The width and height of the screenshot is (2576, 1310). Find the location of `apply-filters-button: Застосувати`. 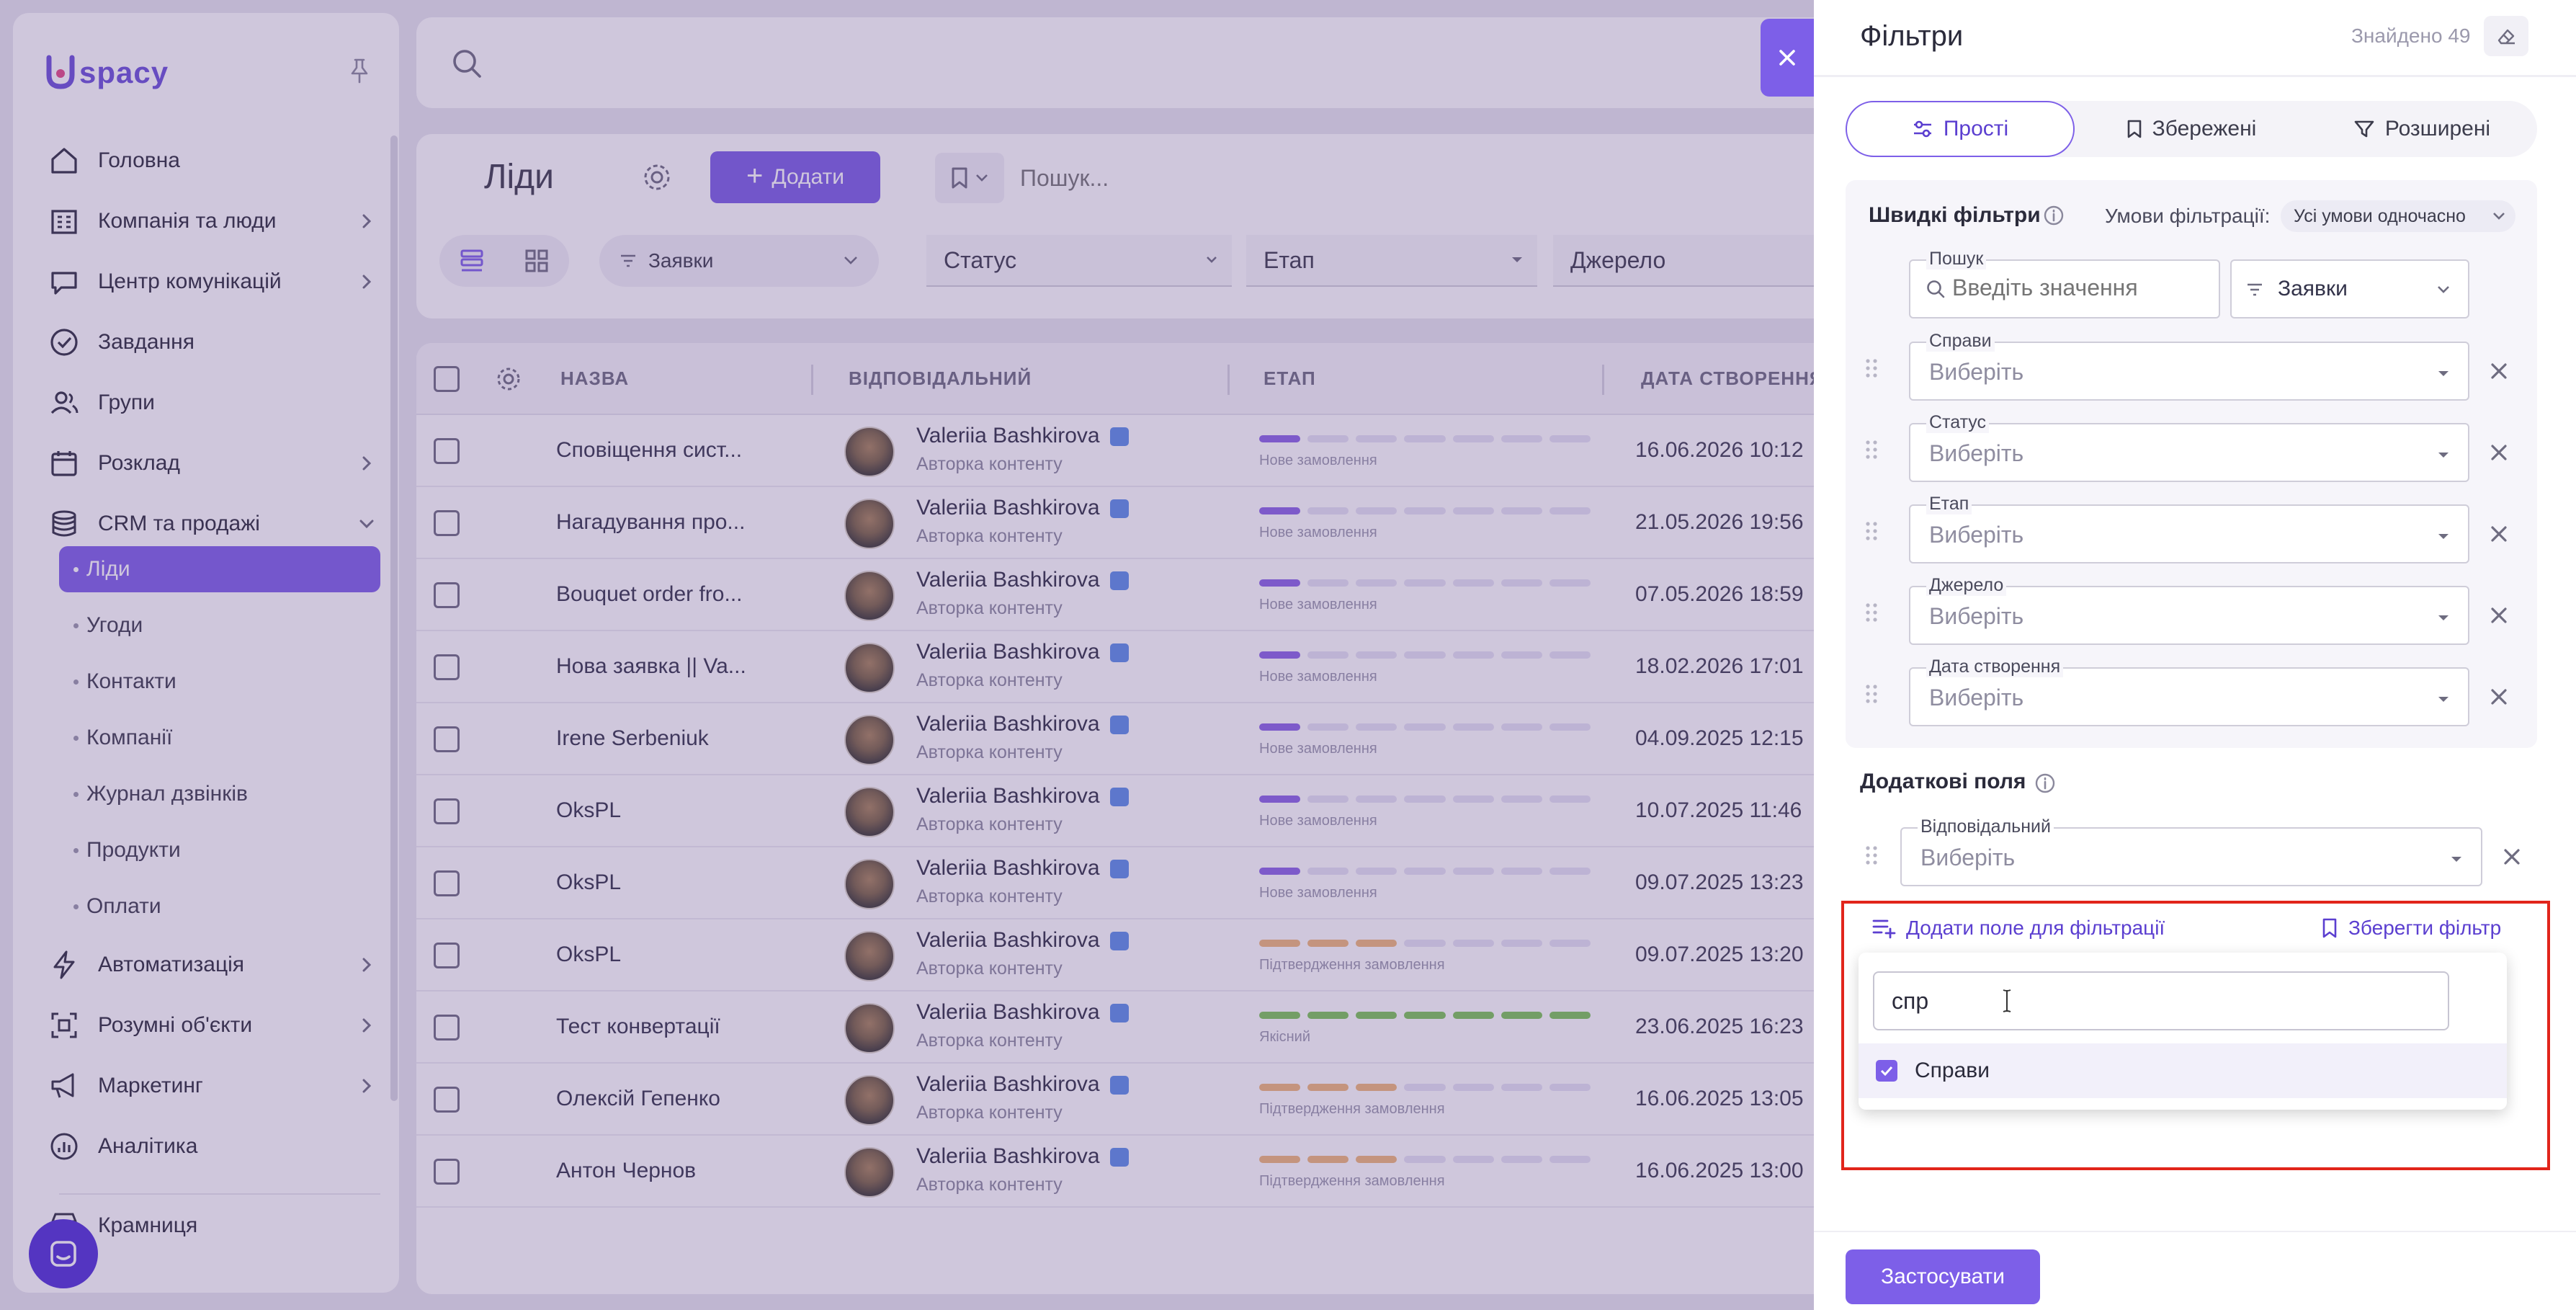

apply-filters-button: Застосувати is located at coordinates (1943, 1276).